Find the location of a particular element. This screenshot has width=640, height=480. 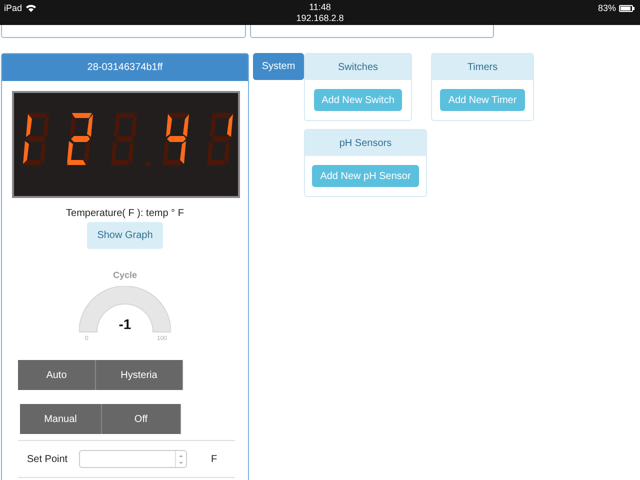

gauge-value: -1 is located at coordinates (125, 324).